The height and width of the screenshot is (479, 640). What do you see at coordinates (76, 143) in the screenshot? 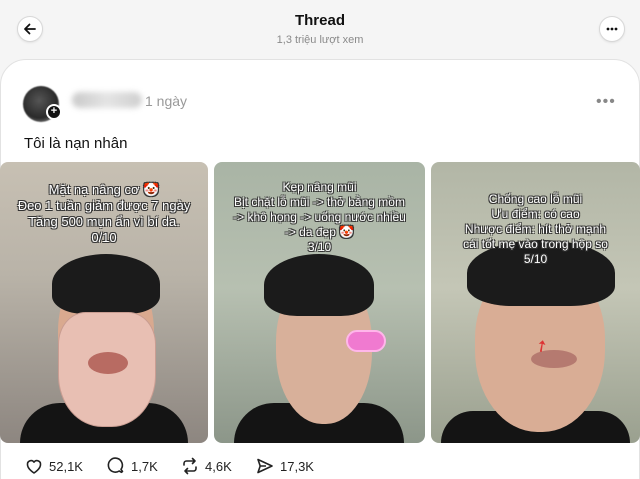
I see `post-text: Tôi là nạn nhân` at bounding box center [76, 143].